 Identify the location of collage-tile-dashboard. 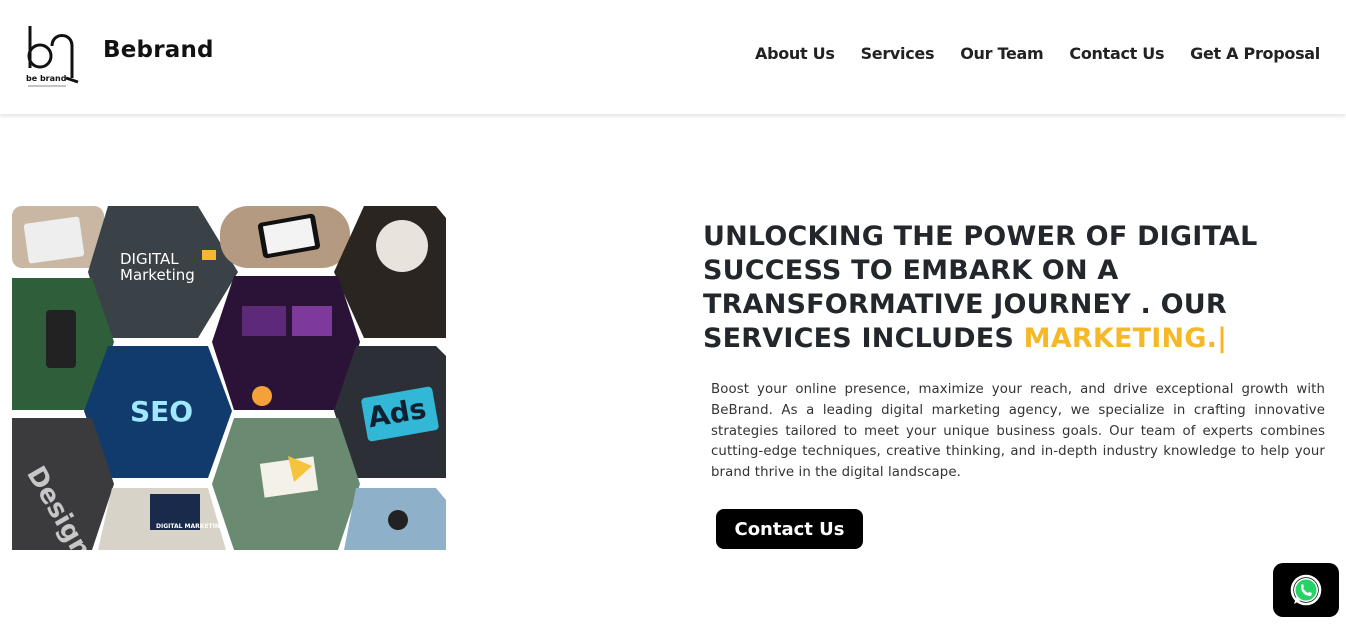
(286, 343).